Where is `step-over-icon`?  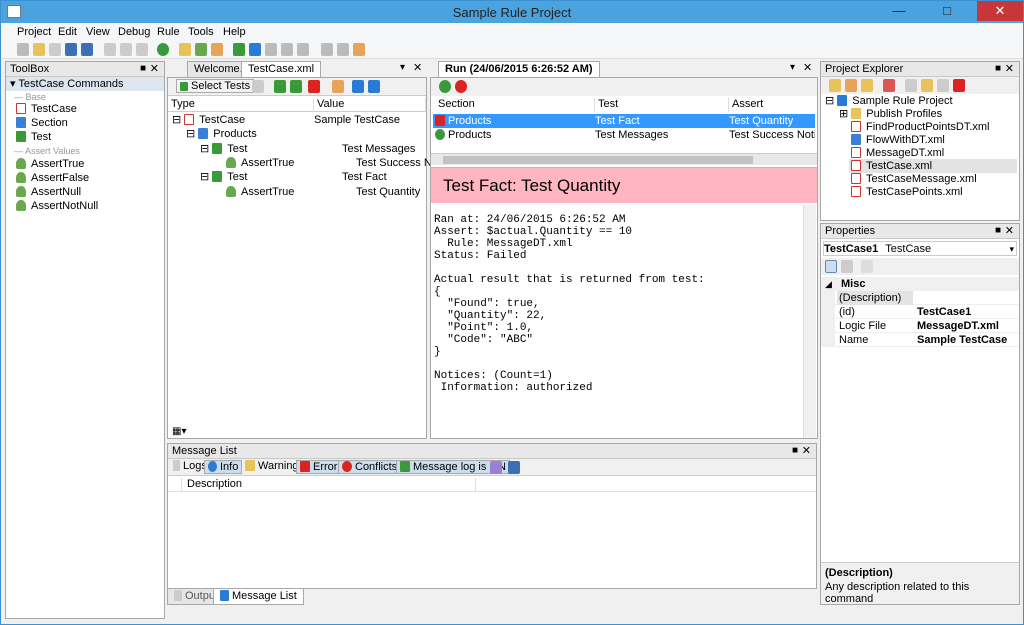 step-over-icon is located at coordinates (343, 49).